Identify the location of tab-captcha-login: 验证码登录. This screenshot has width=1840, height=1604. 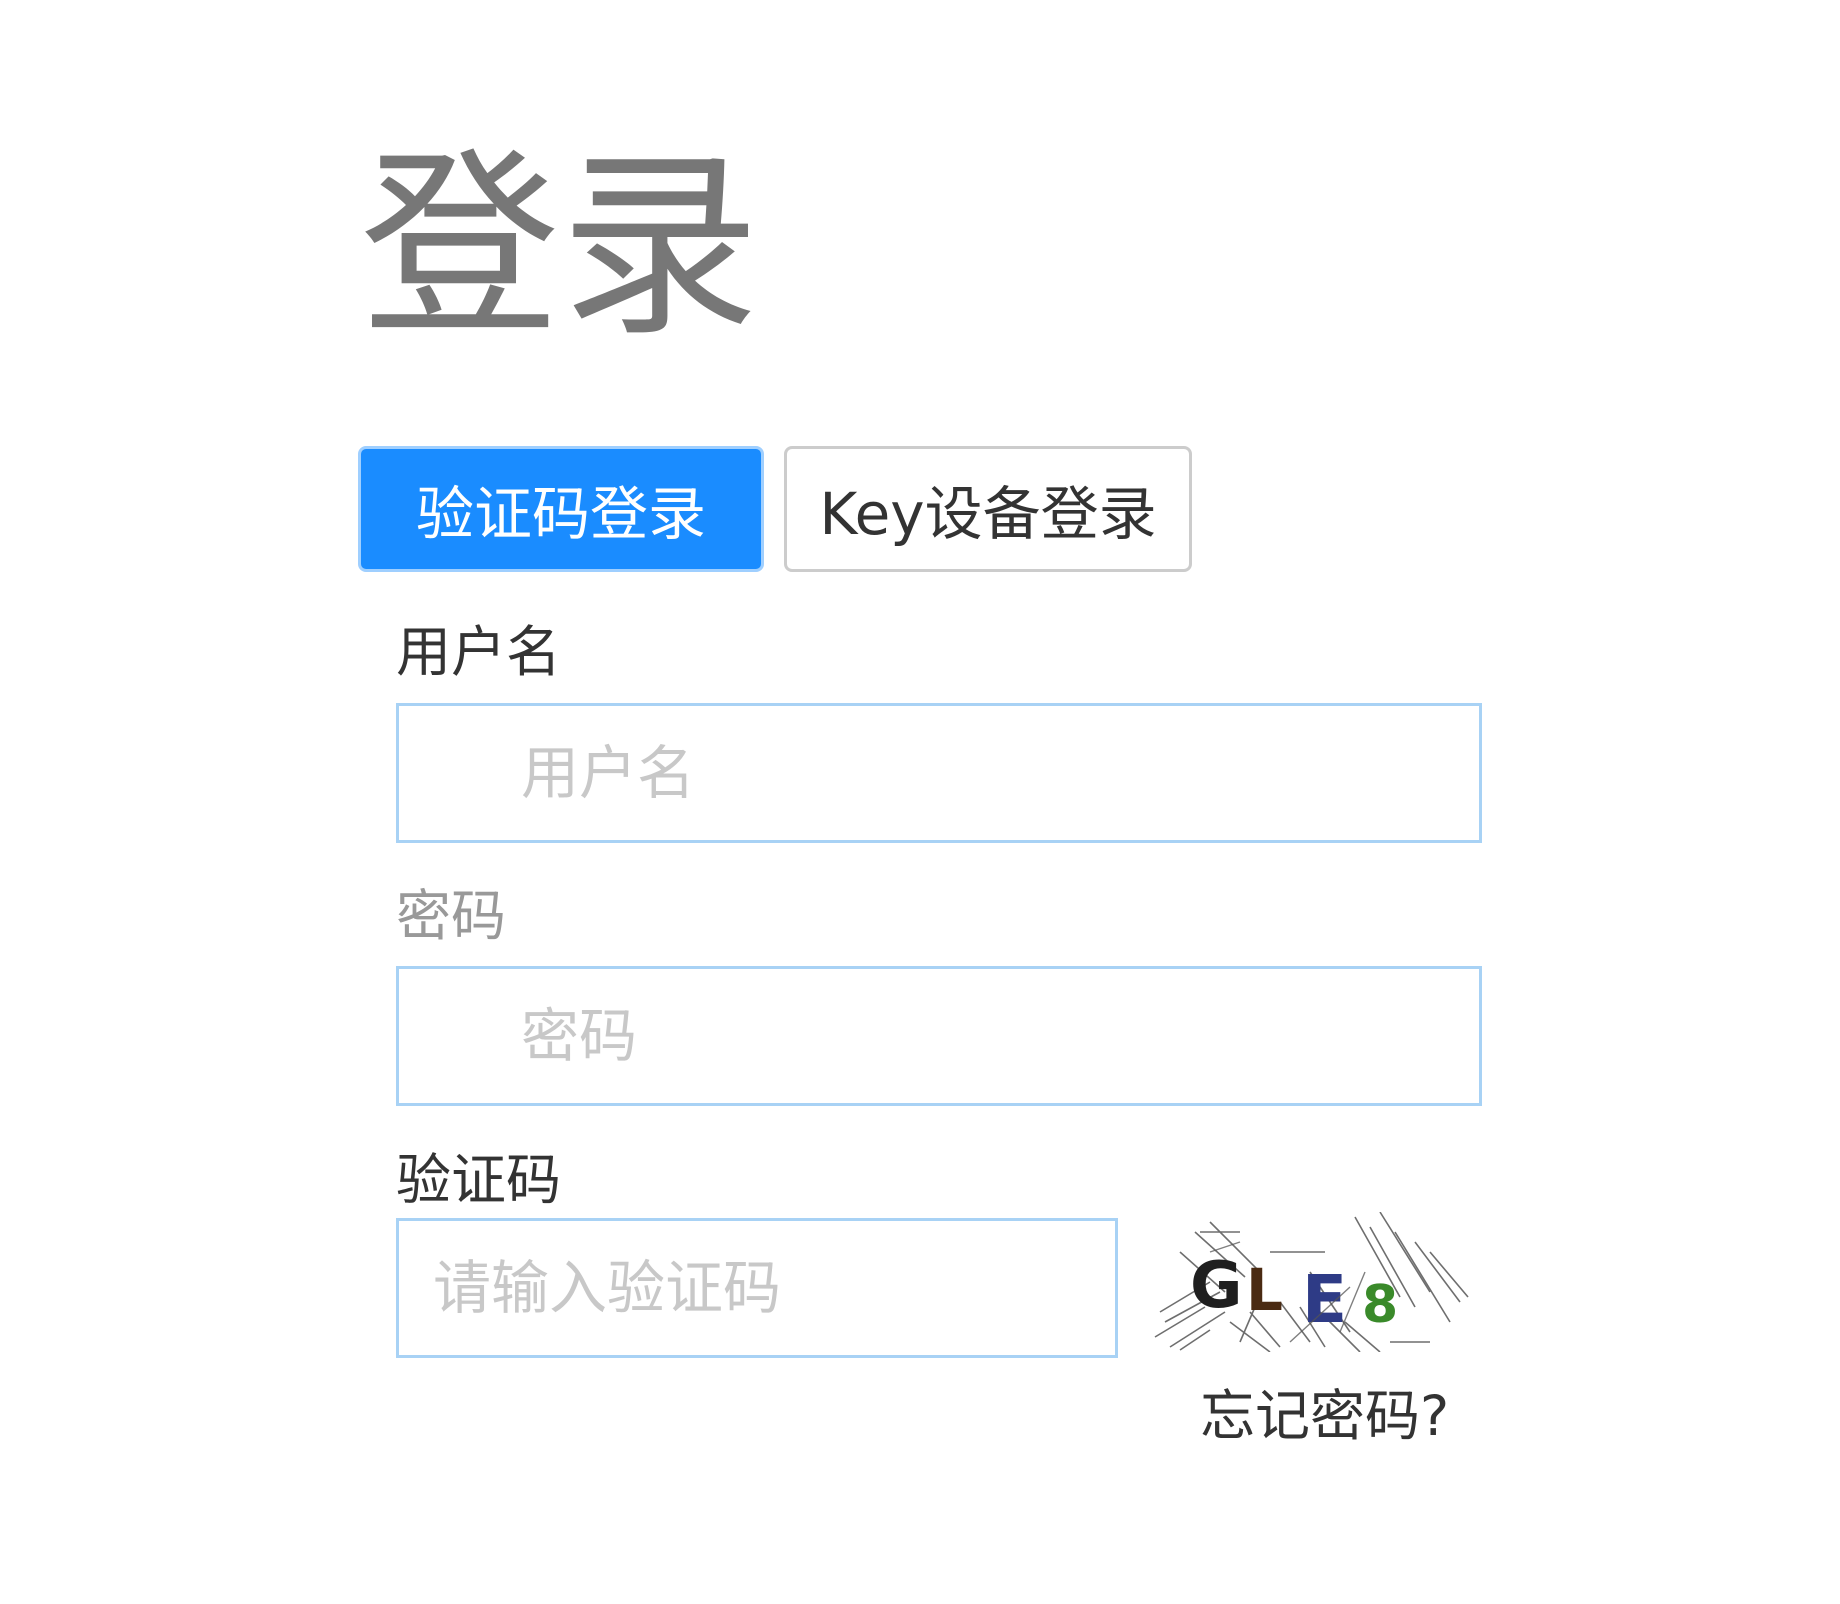
(561, 509).